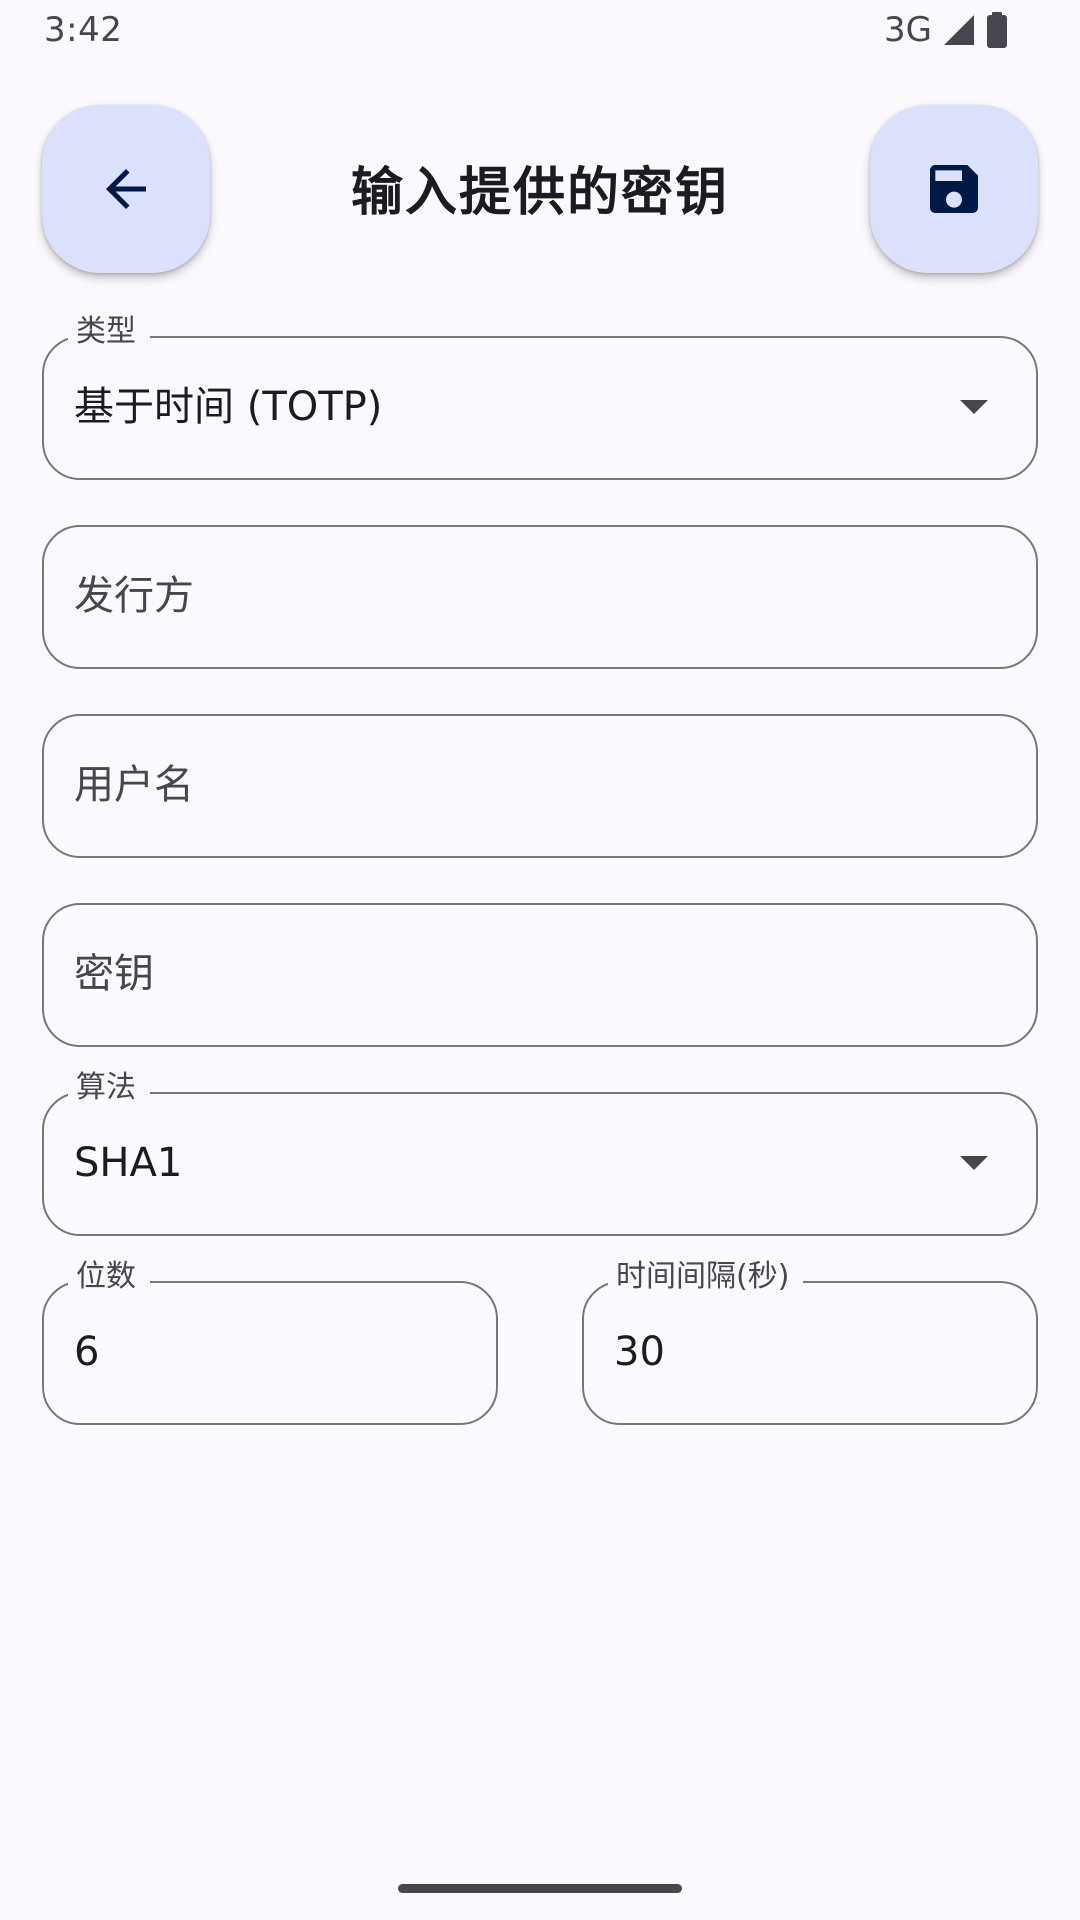  I want to click on digits-value: 6, so click(87, 1352).